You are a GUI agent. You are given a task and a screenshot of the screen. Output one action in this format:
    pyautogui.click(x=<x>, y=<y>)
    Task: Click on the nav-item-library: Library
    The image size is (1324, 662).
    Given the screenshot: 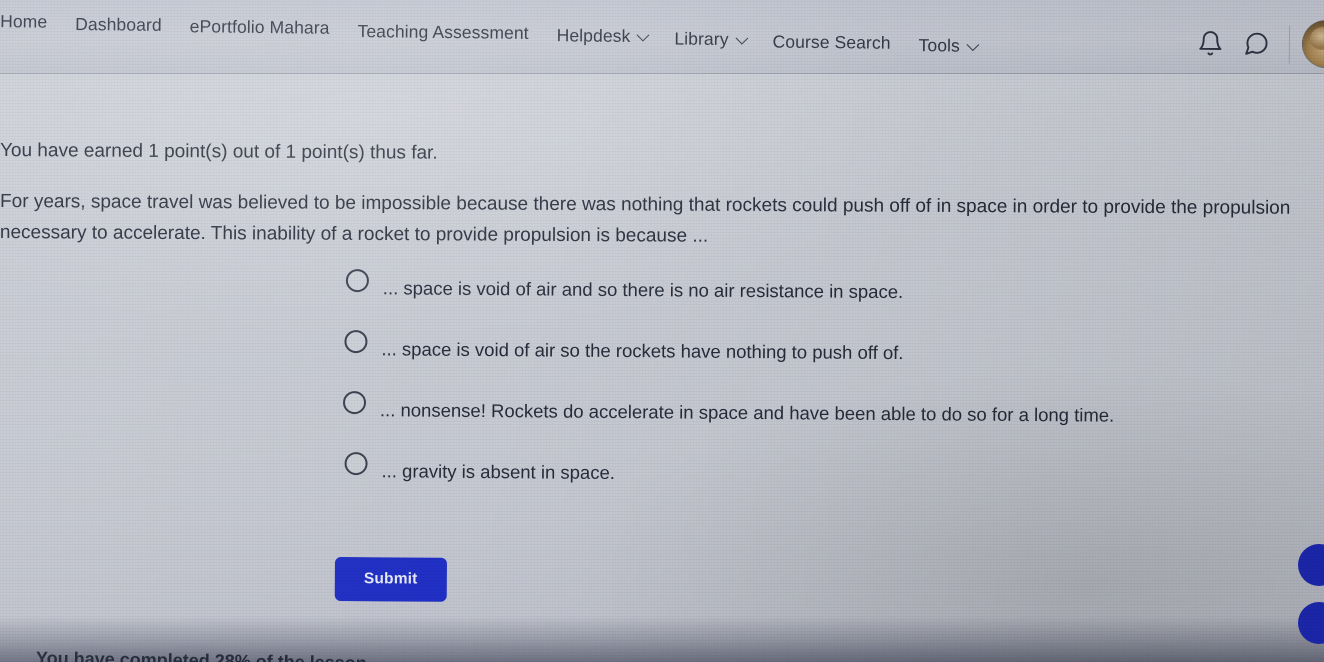 What is the action you would take?
    pyautogui.click(x=709, y=39)
    